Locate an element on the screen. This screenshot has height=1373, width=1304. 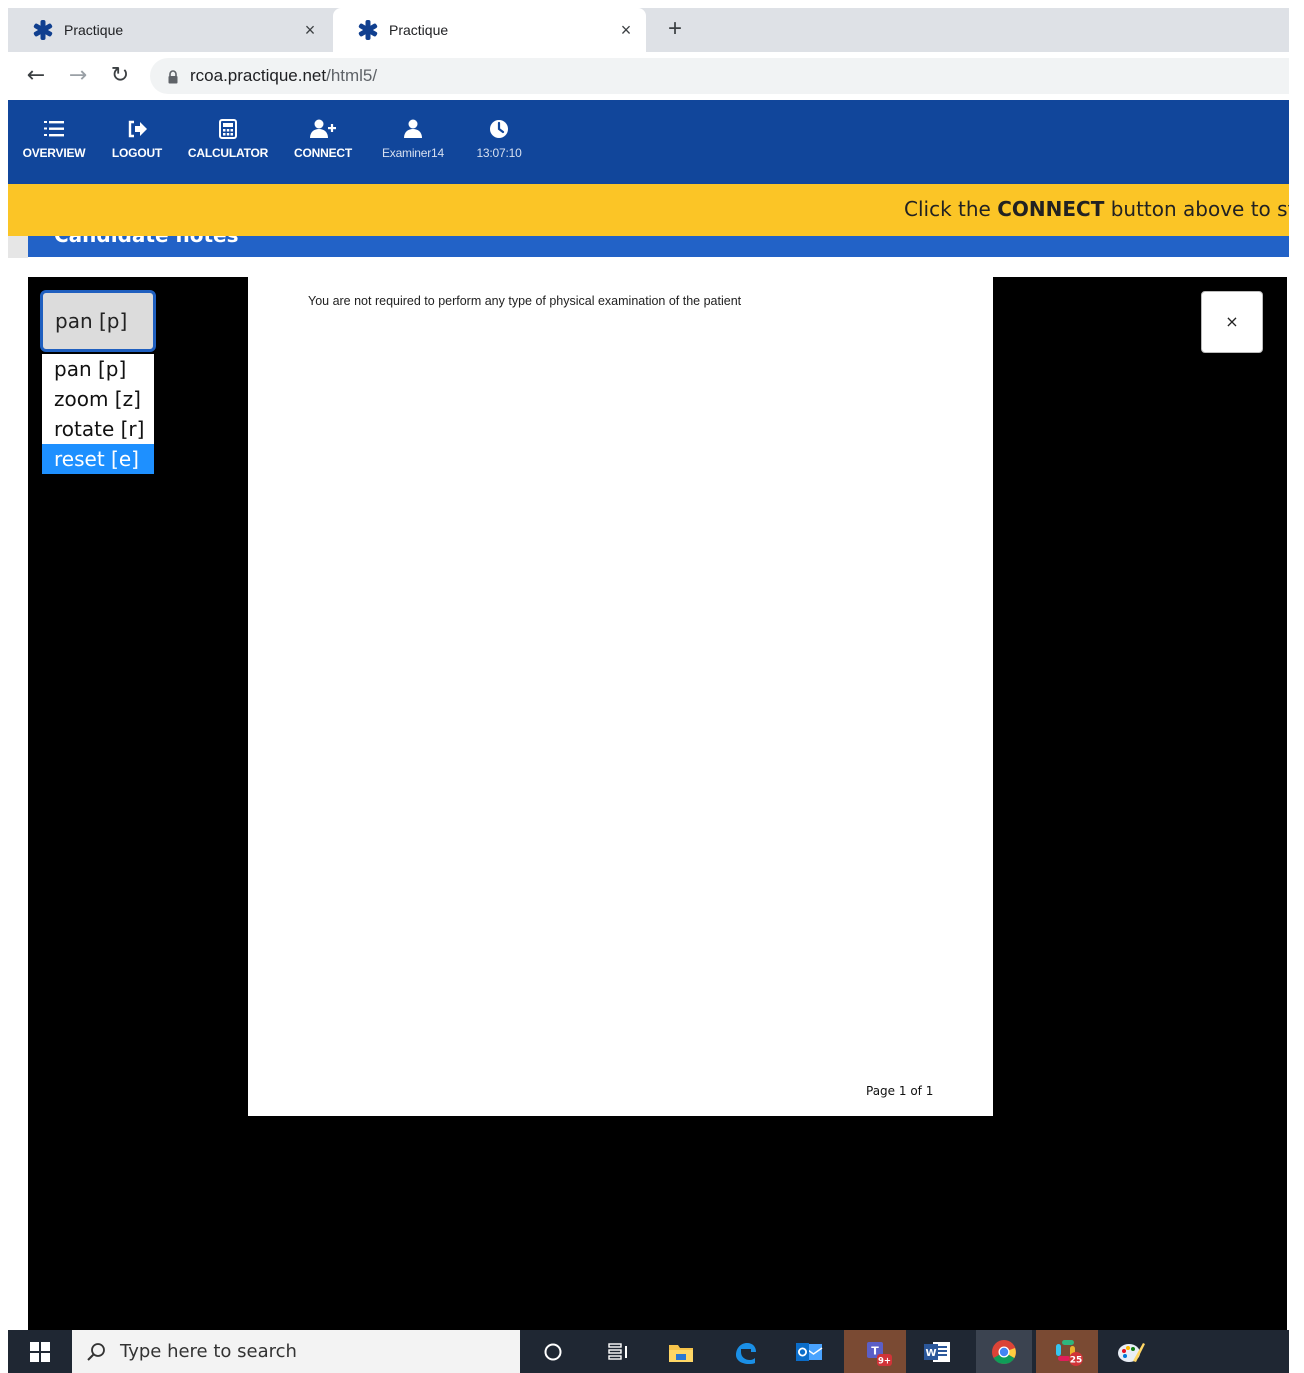
logout-button: LOGOUT is located at coordinates (137, 144).